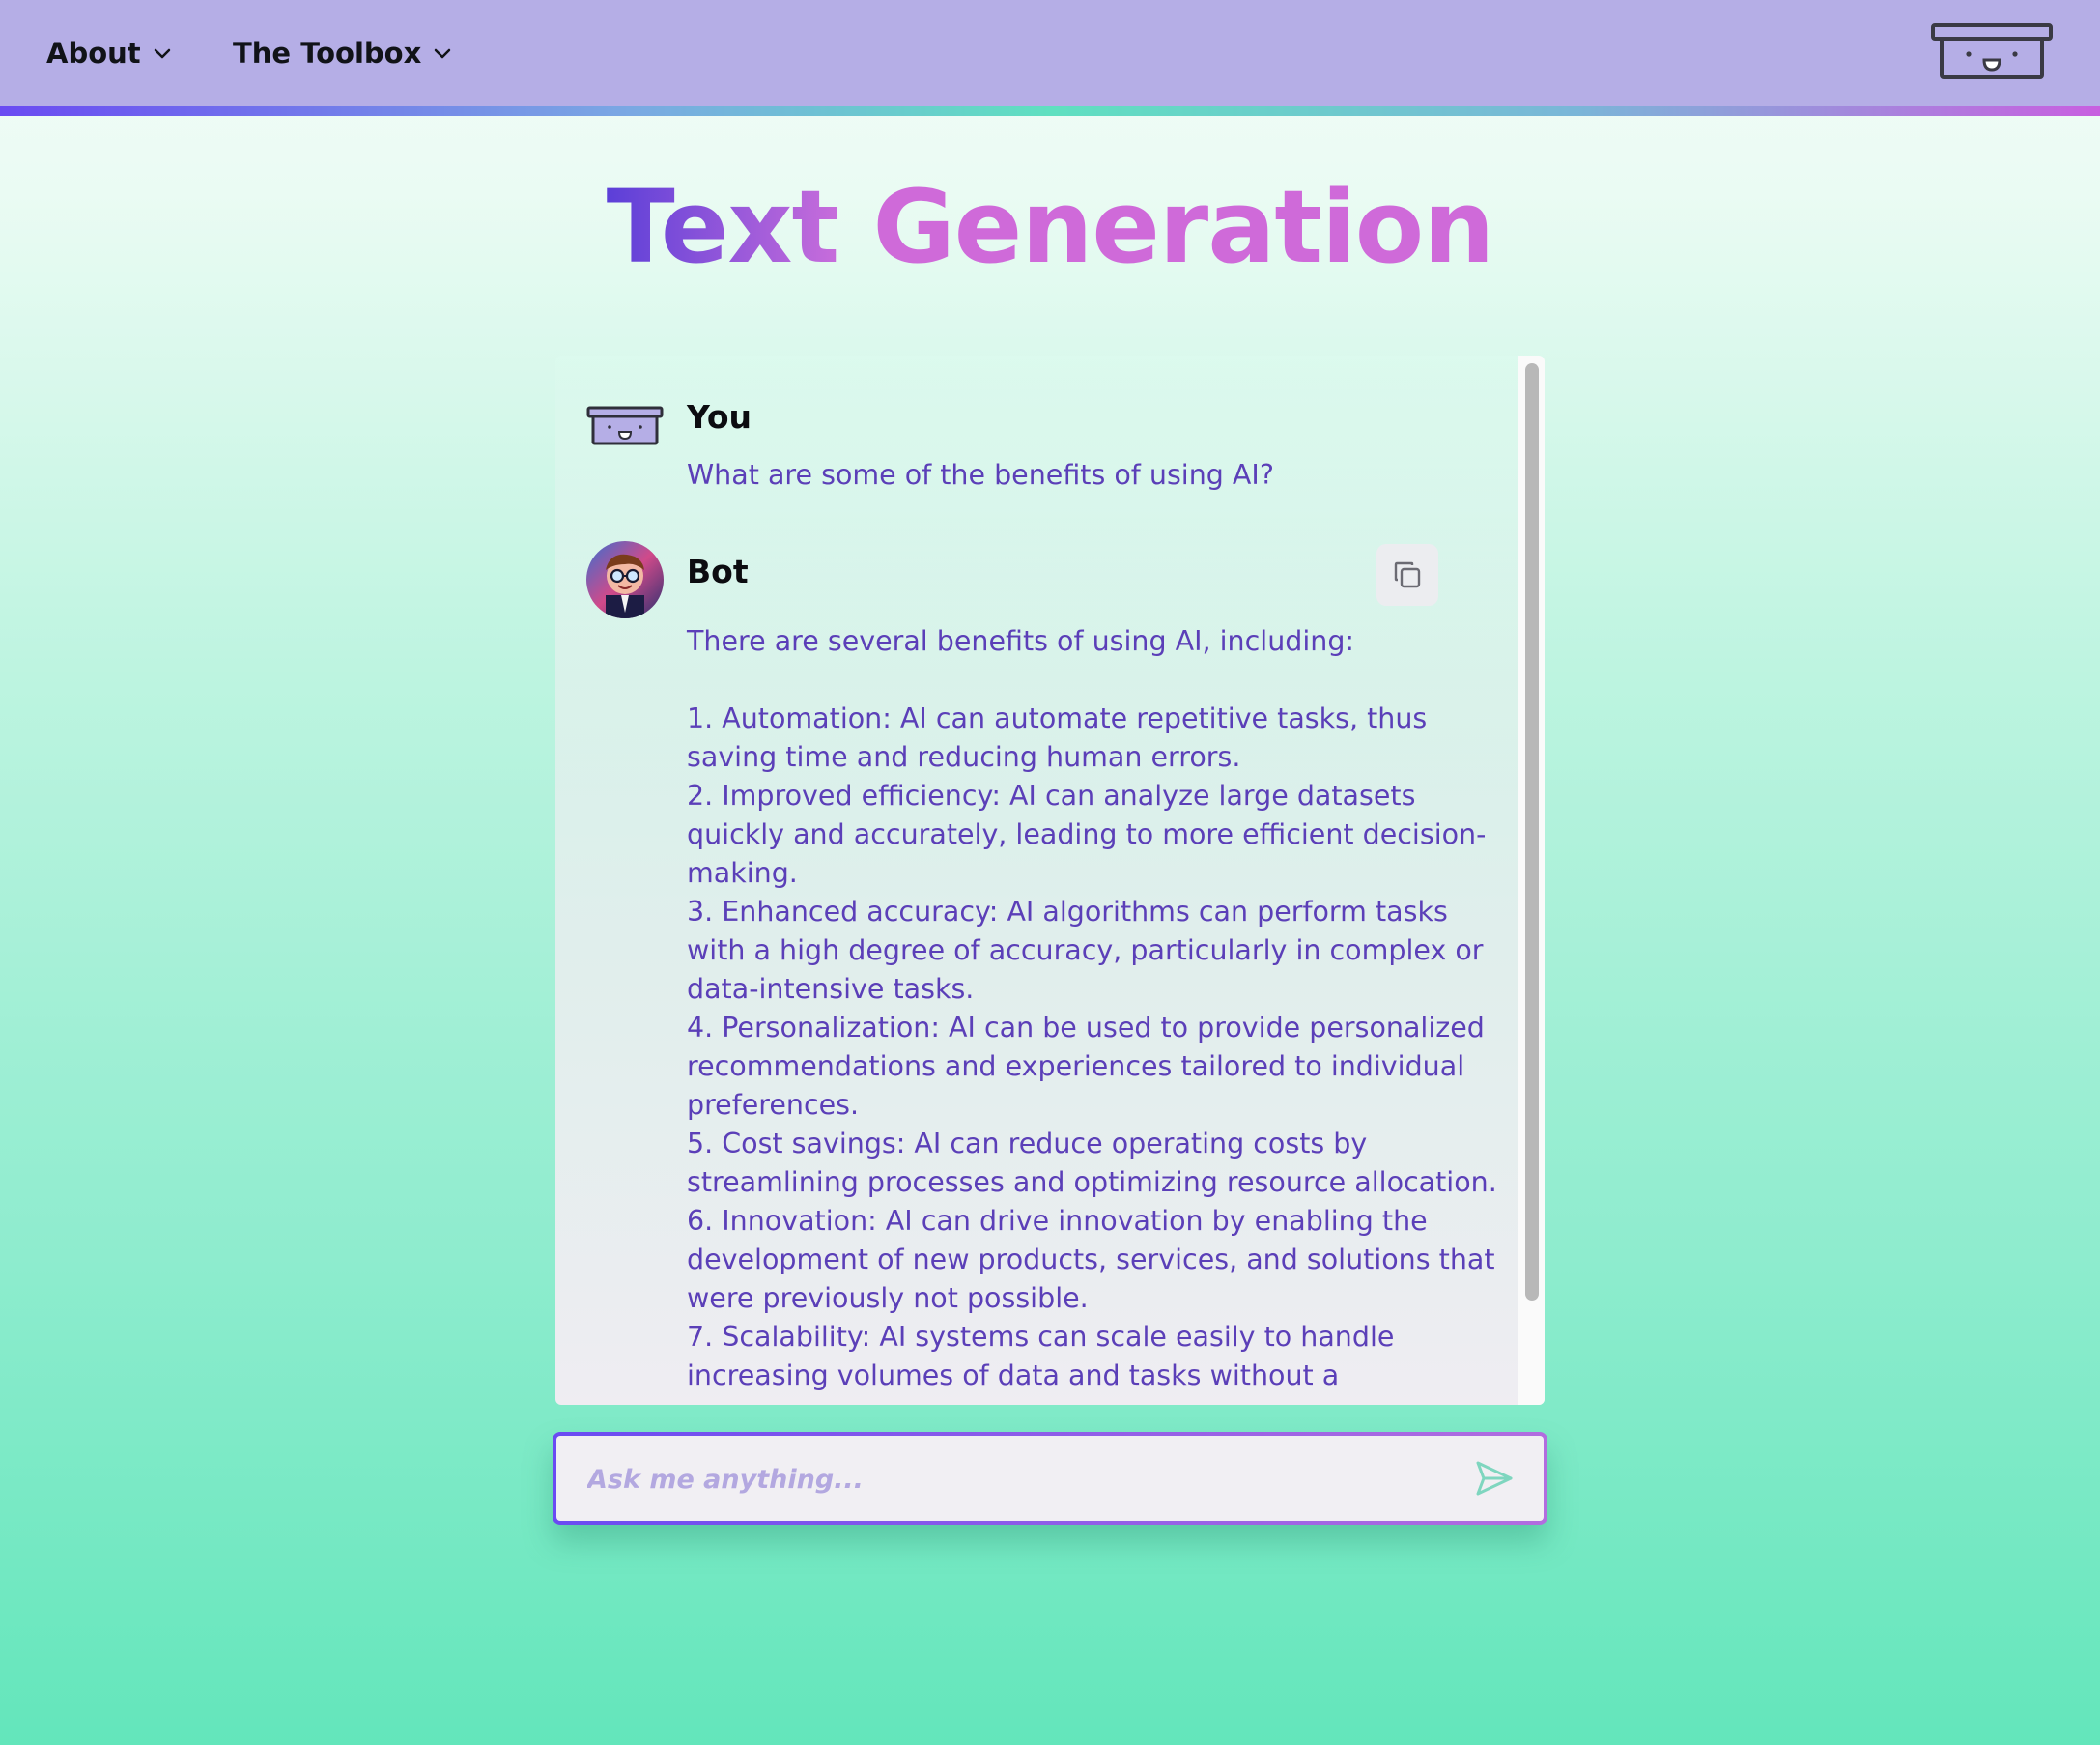  Describe the element at coordinates (1532, 832) in the screenshot. I see `chat-scrollbar-thumb` at that location.